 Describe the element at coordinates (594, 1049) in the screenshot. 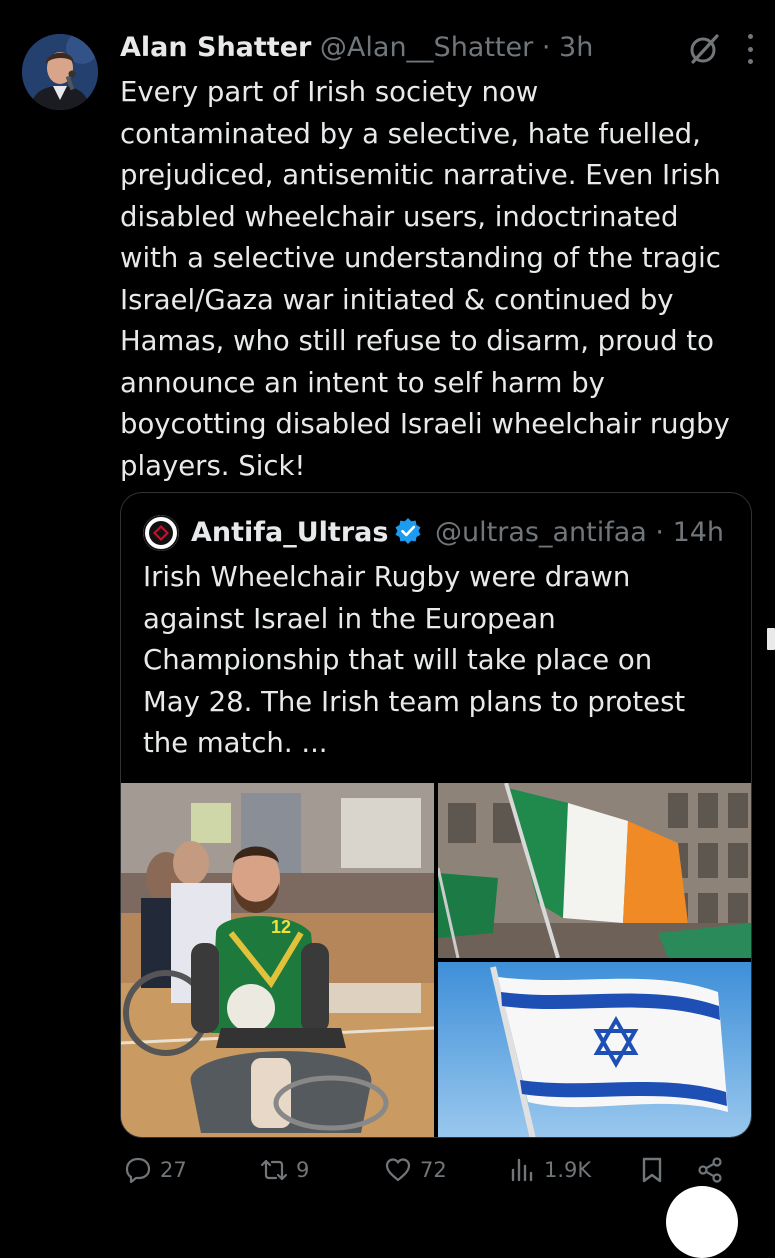

I see `israeli-flag-image` at that location.